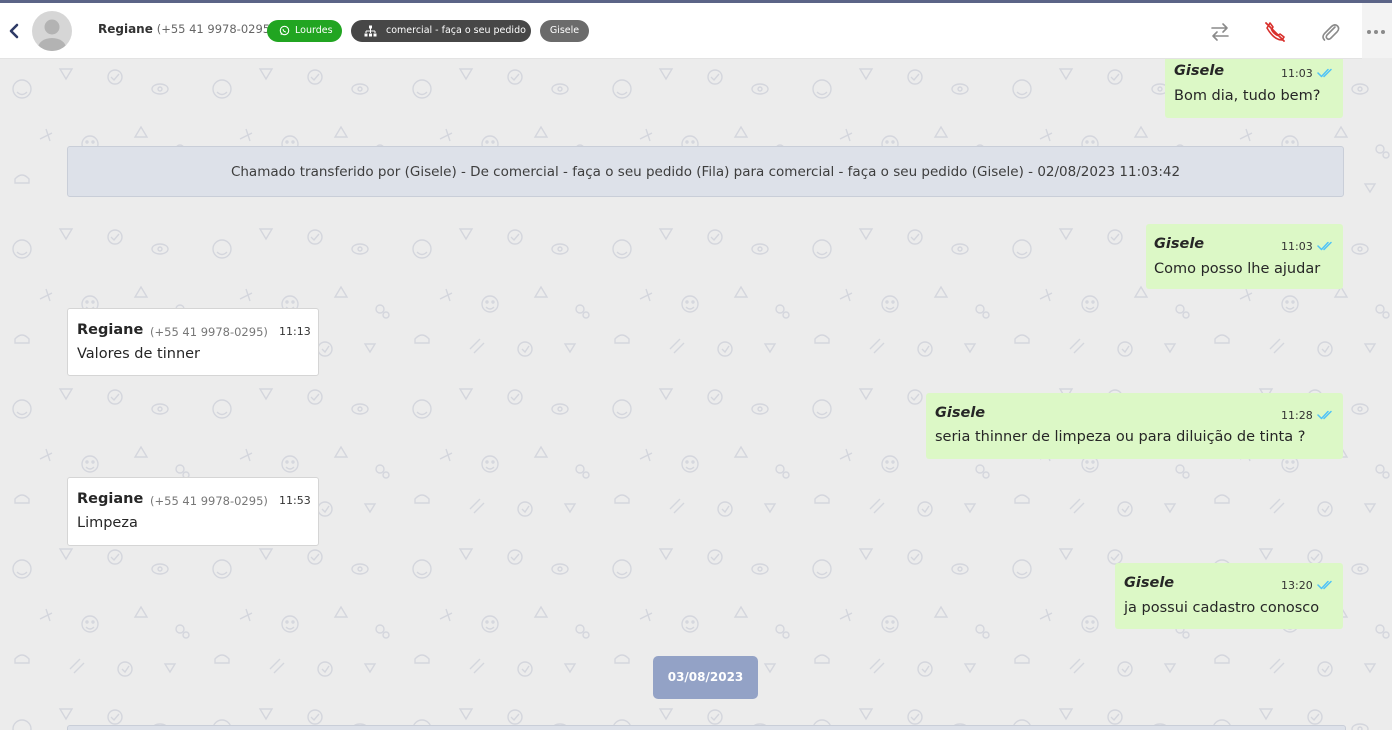 Image resolution: width=1392 pixels, height=730 pixels. What do you see at coordinates (1244, 256) in the screenshot?
I see `outgoing-message: Gisele 11:03 Como posso lhe ajudar` at bounding box center [1244, 256].